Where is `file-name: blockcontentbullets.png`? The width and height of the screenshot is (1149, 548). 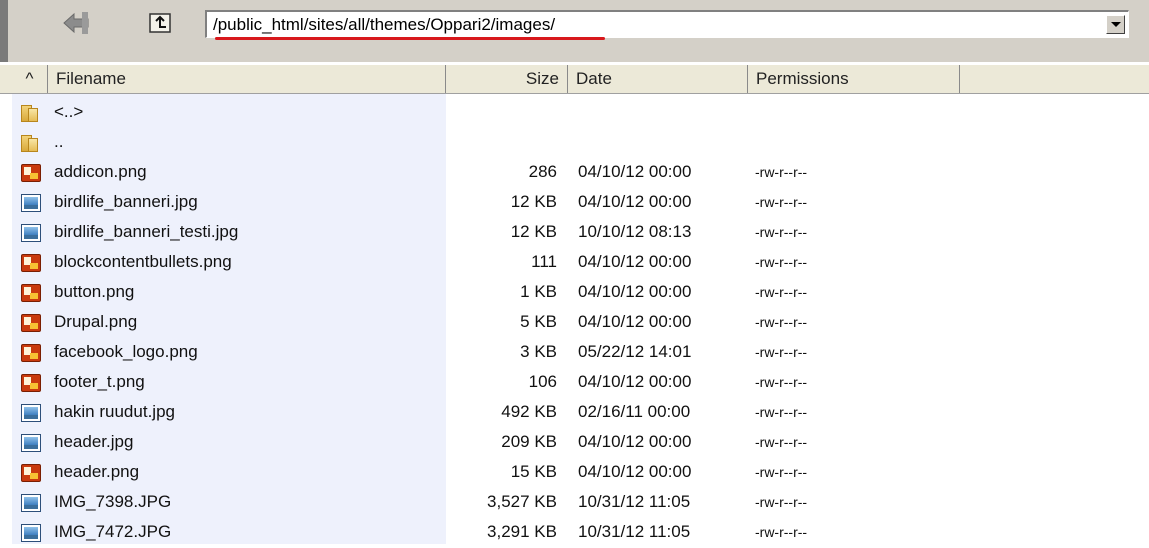
file-name: blockcontentbullets.png is located at coordinates (143, 261).